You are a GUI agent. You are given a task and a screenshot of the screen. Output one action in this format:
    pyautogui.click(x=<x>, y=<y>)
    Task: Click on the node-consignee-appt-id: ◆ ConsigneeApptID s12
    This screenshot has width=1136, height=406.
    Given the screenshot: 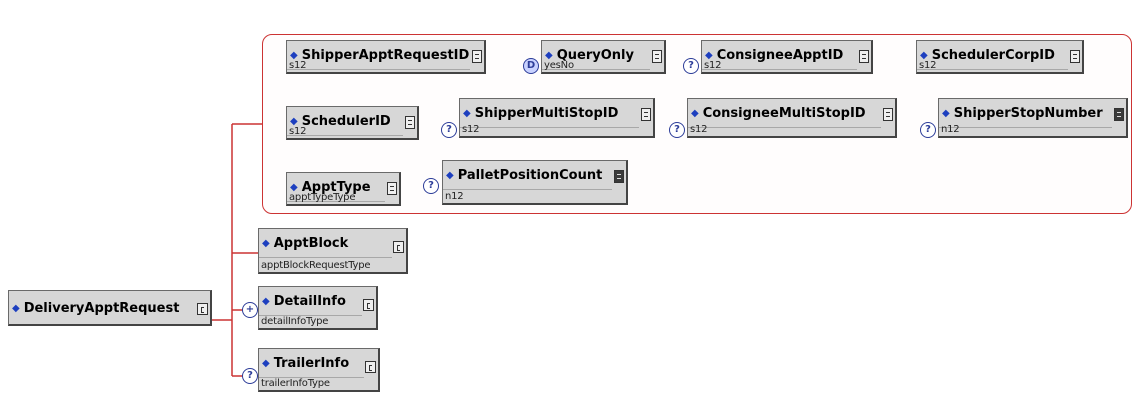 What is the action you would take?
    pyautogui.click(x=787, y=57)
    